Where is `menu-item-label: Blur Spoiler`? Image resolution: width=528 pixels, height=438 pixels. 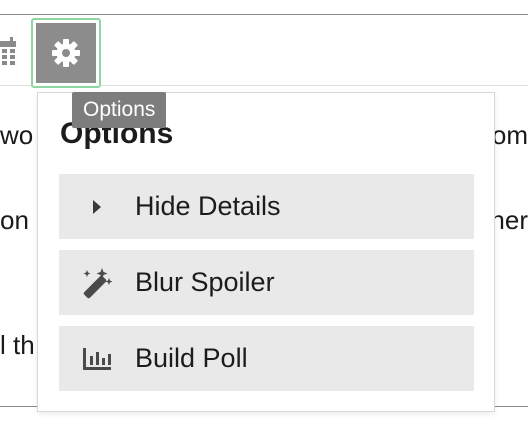 menu-item-label: Blur Spoiler is located at coordinates (205, 282).